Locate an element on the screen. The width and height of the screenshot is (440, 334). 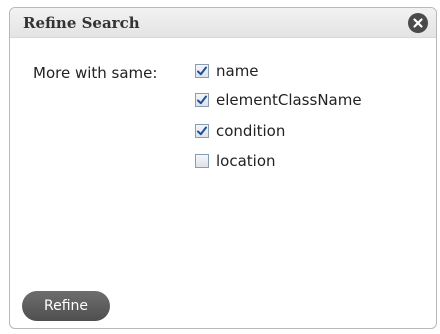
option-condition: condition is located at coordinates (240, 131).